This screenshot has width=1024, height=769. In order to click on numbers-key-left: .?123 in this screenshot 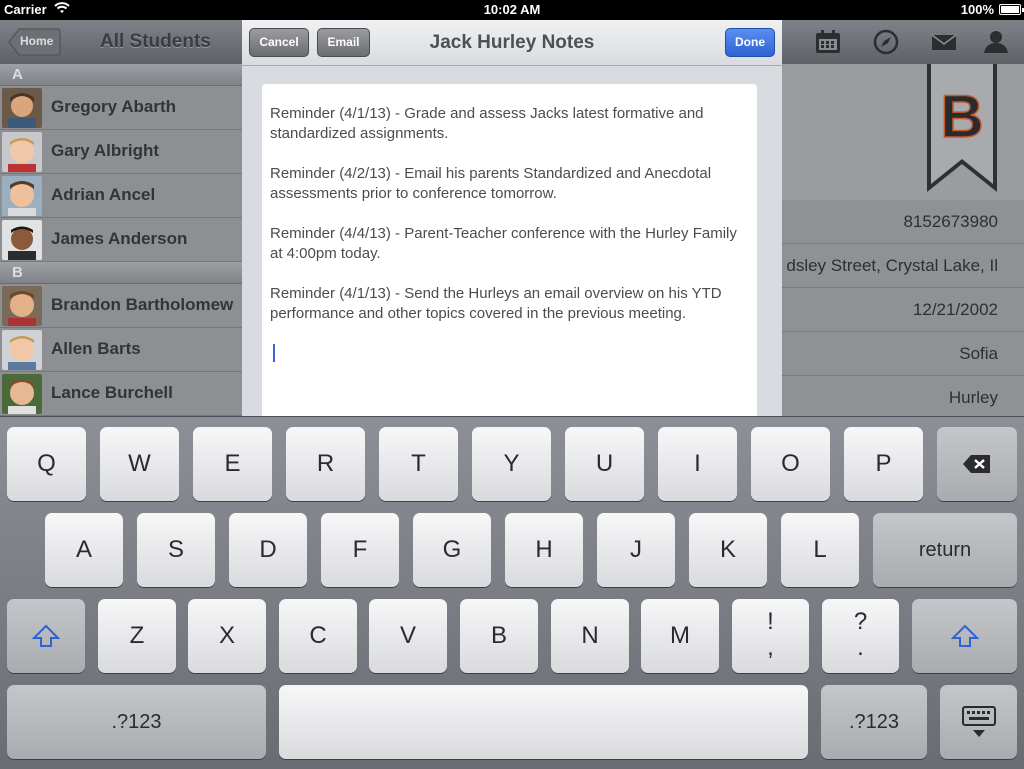, I will do `click(136, 722)`.